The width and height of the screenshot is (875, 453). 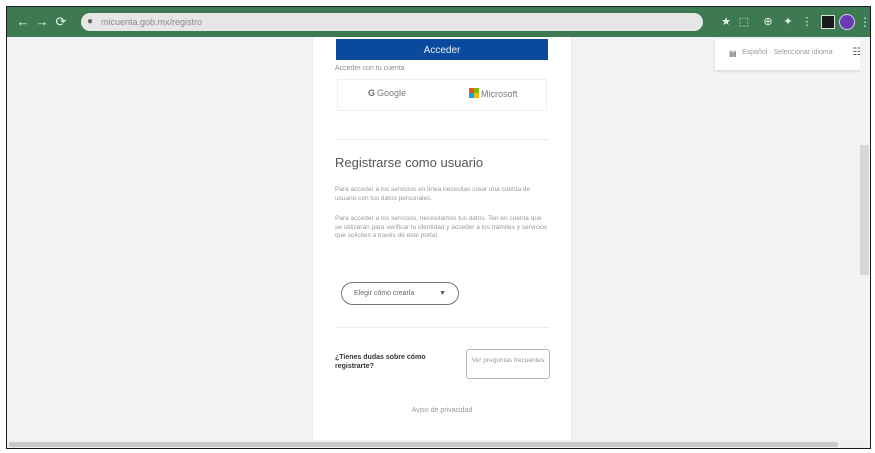 I want to click on microsoft-icon, so click(x=474, y=93).